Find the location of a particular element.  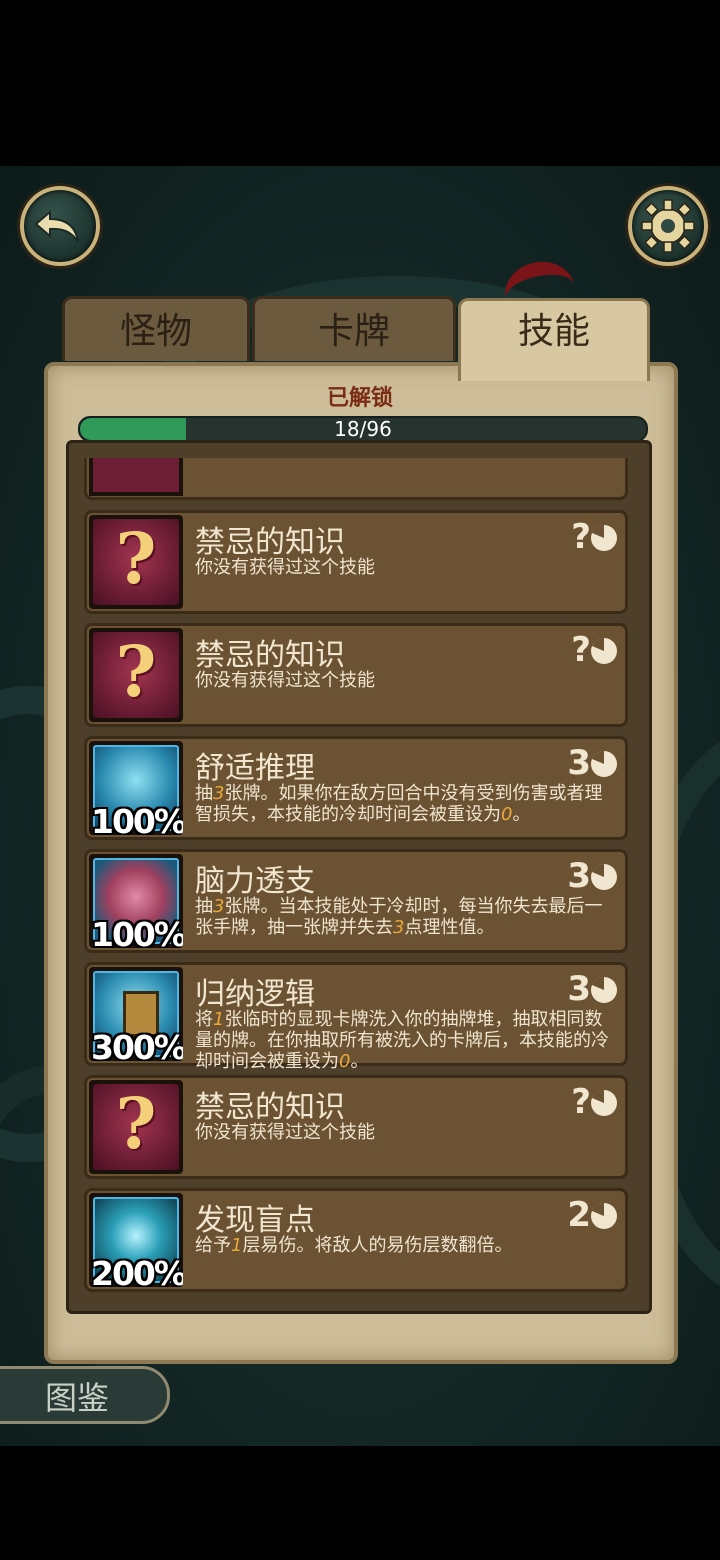

back-button is located at coordinates (60, 226).